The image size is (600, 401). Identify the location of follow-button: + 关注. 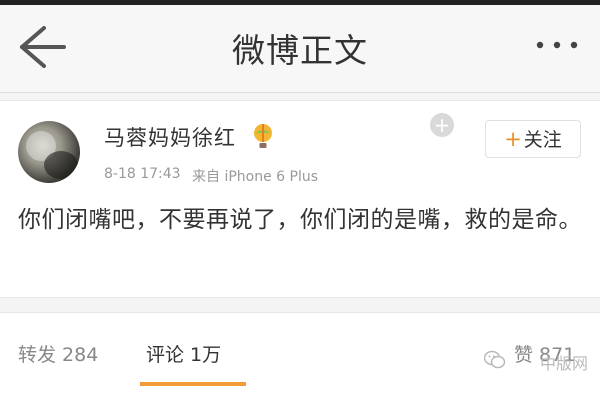
(533, 139).